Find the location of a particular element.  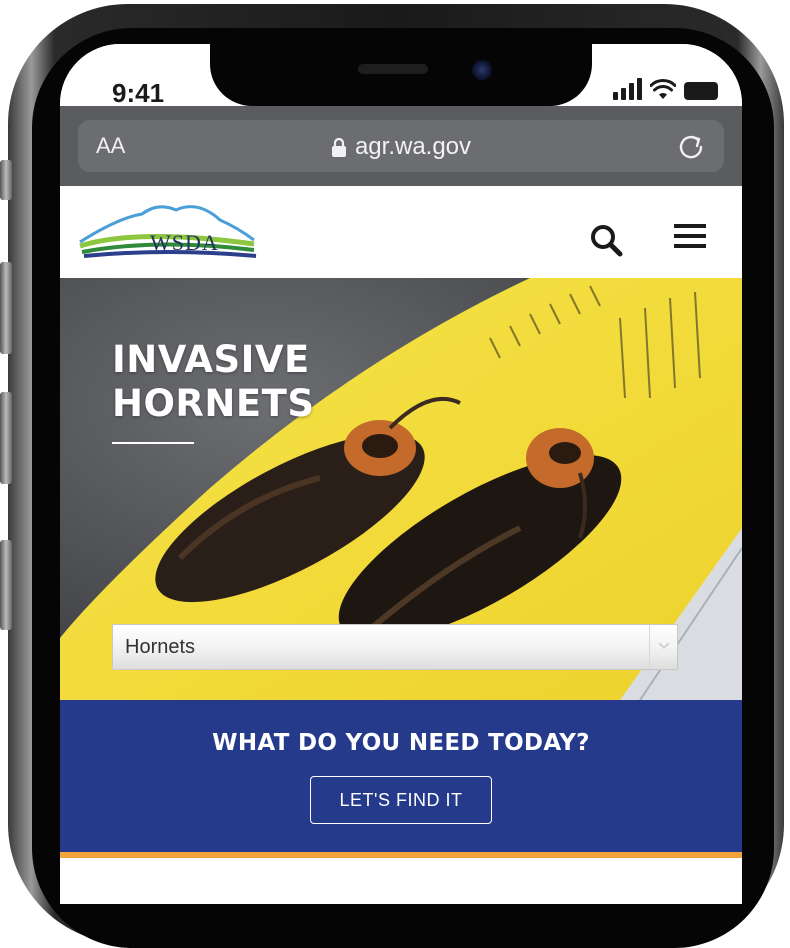

hamburger-menu-icon is located at coordinates (690, 236).